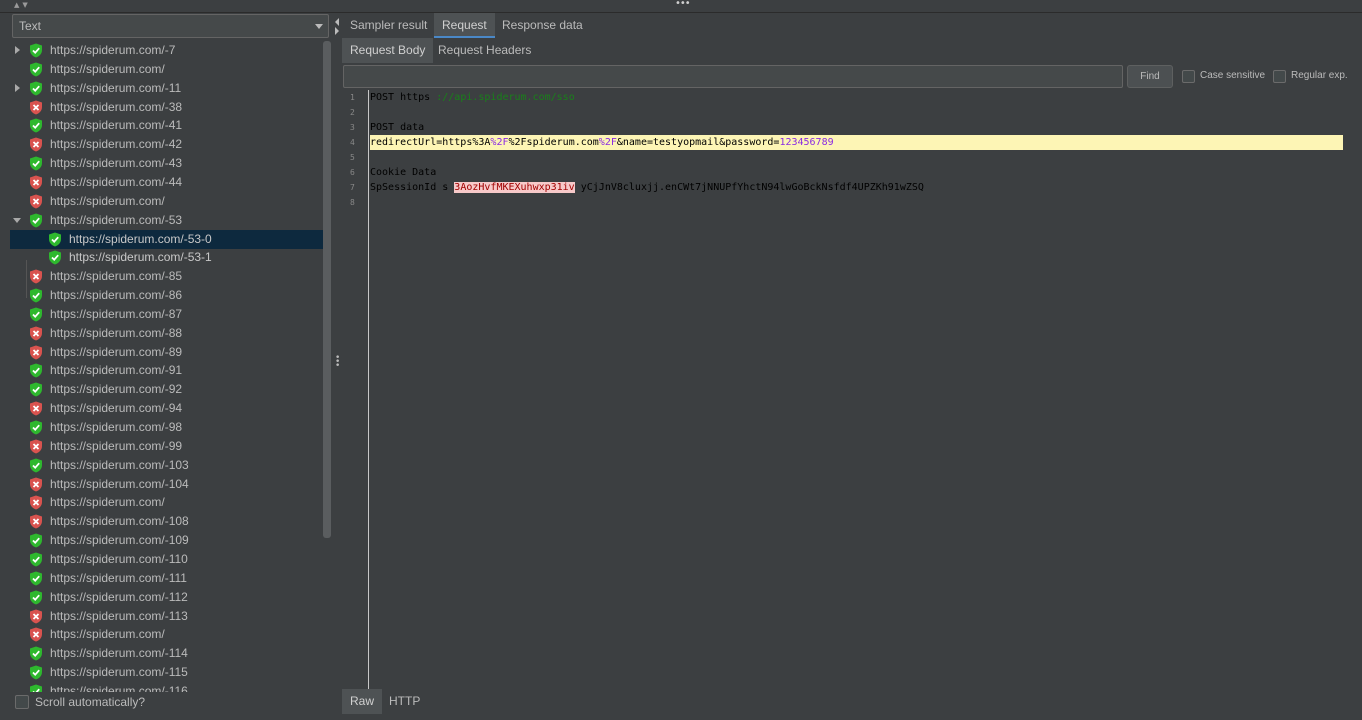  What do you see at coordinates (851, 701) in the screenshot?
I see `view-mode-tabs: Raw HTTP` at bounding box center [851, 701].